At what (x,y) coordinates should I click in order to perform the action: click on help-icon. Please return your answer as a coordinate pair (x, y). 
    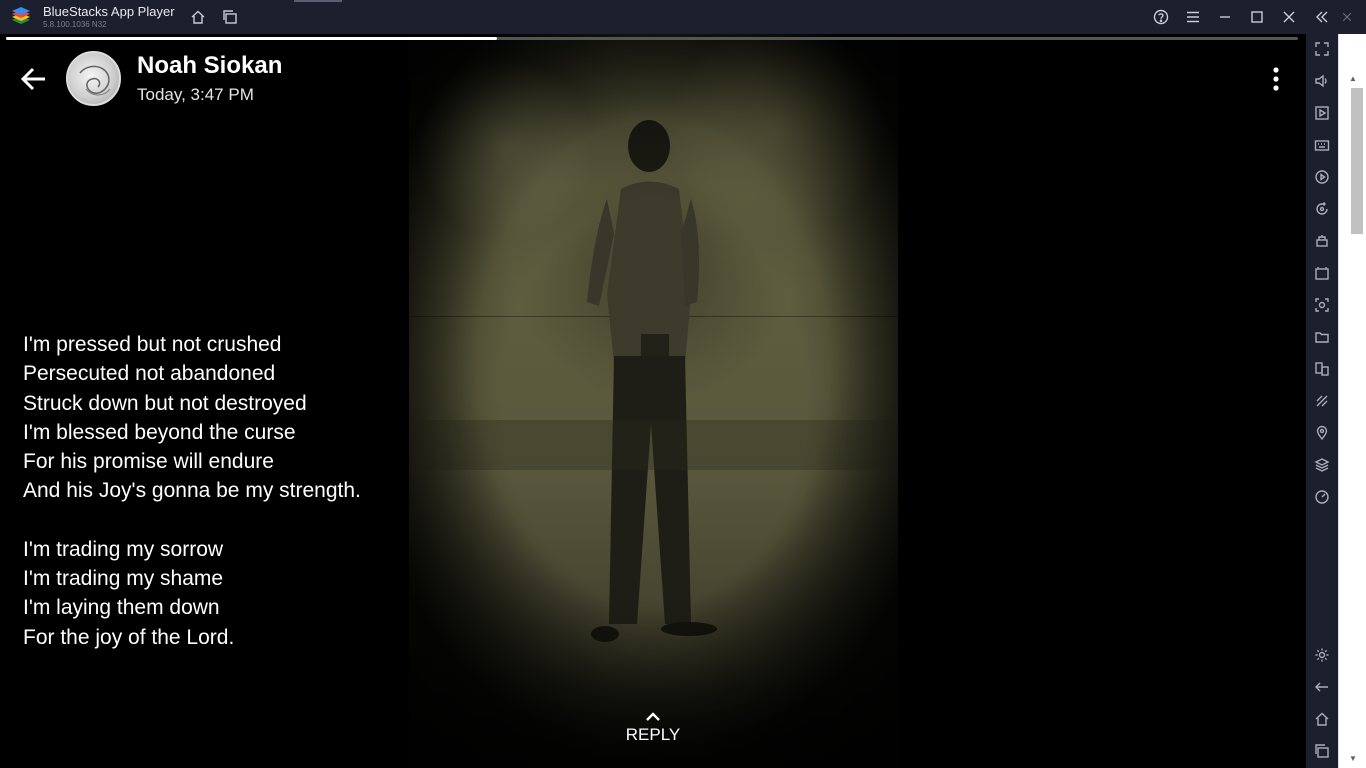
    Looking at the image, I should click on (1161, 17).